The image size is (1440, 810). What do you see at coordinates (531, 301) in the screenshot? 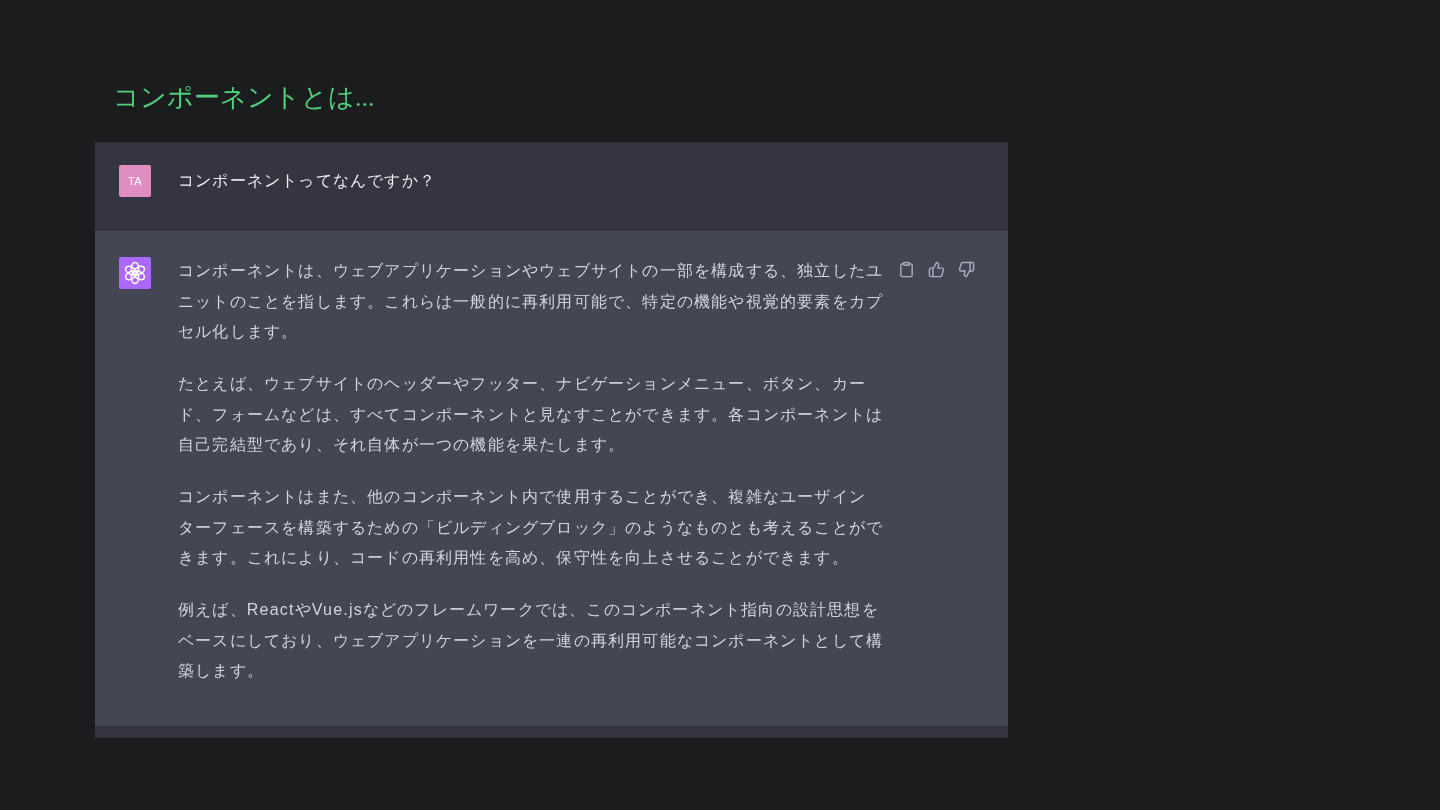
I see `message-text: コンポーネントは、ウェブアプリケーションやウェブサイトの一部を構成する、独立したユニットのことを指します。これらは一般的に再利用可能で、特定の機能や視覚的要素をカプセル化します。` at bounding box center [531, 301].